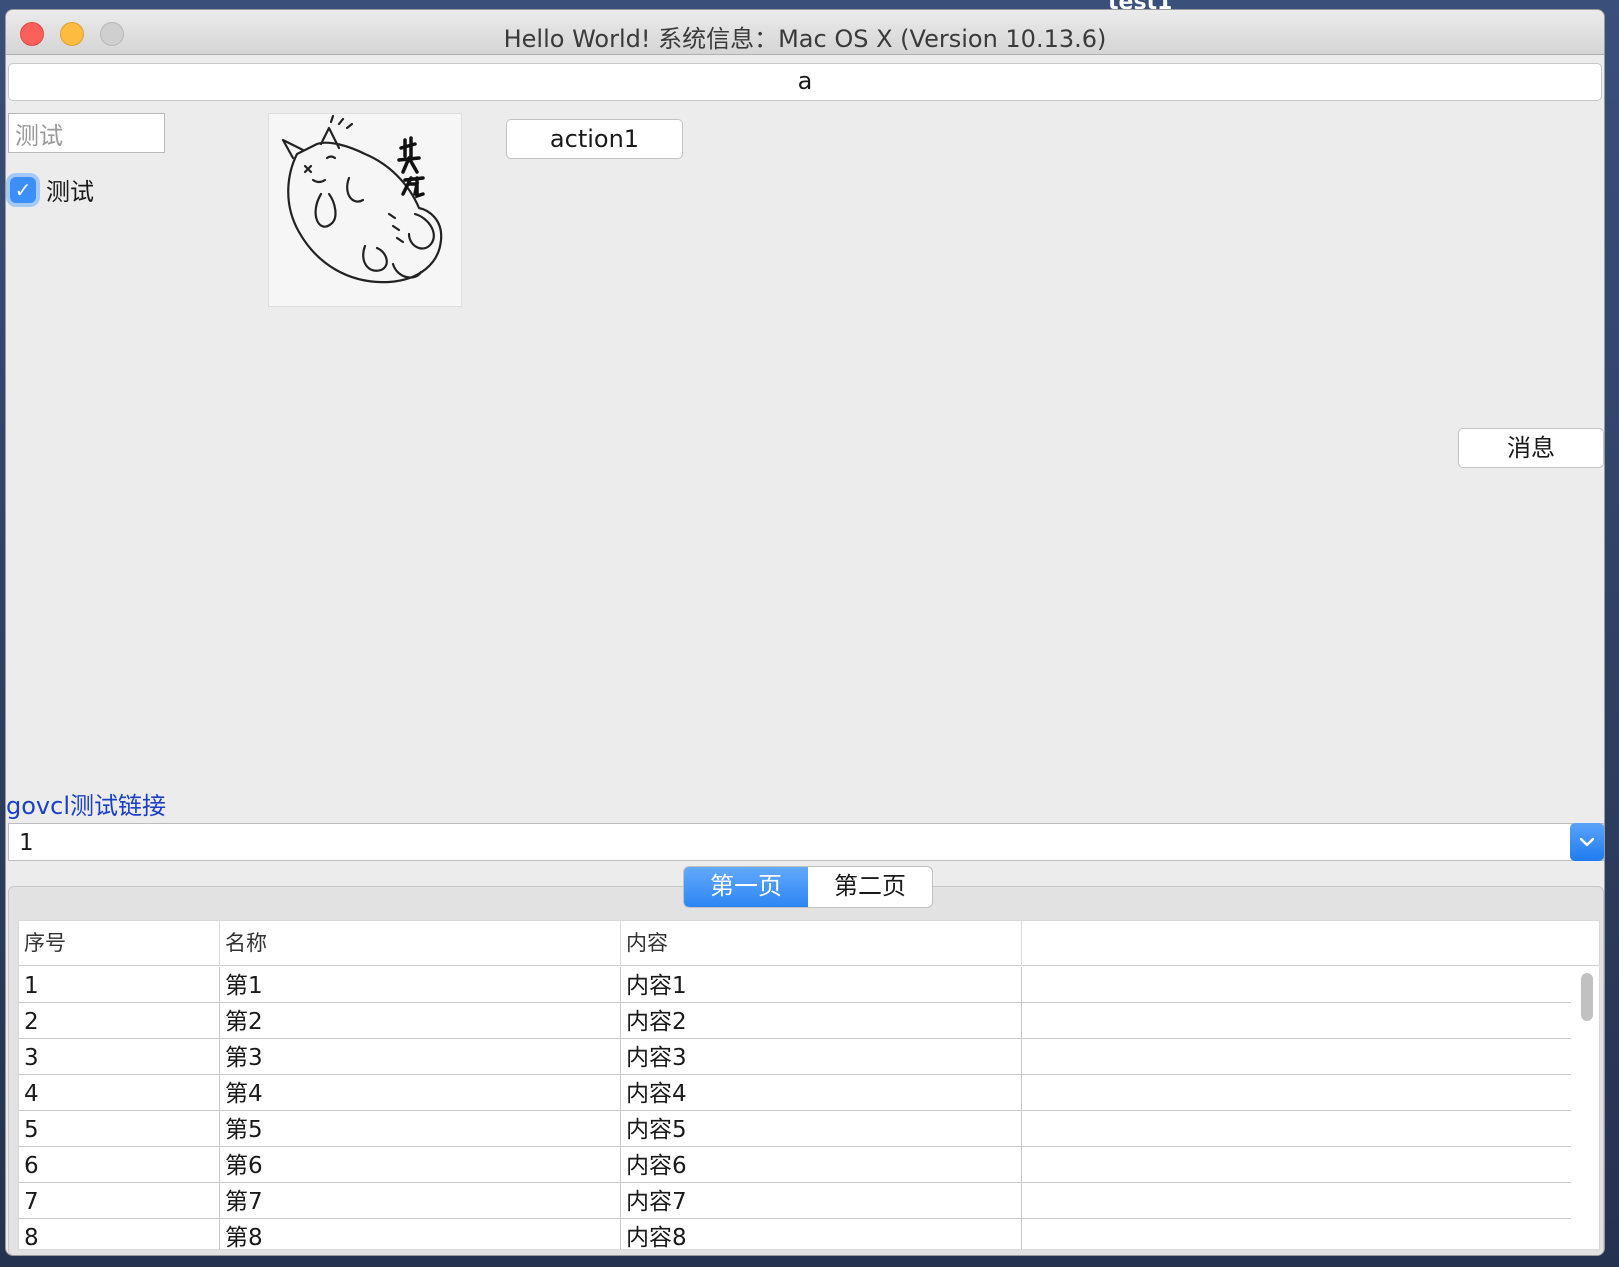 This screenshot has height=1267, width=1619. Describe the element at coordinates (821, 1200) in the screenshot. I see `cell-content: 内容7` at that location.